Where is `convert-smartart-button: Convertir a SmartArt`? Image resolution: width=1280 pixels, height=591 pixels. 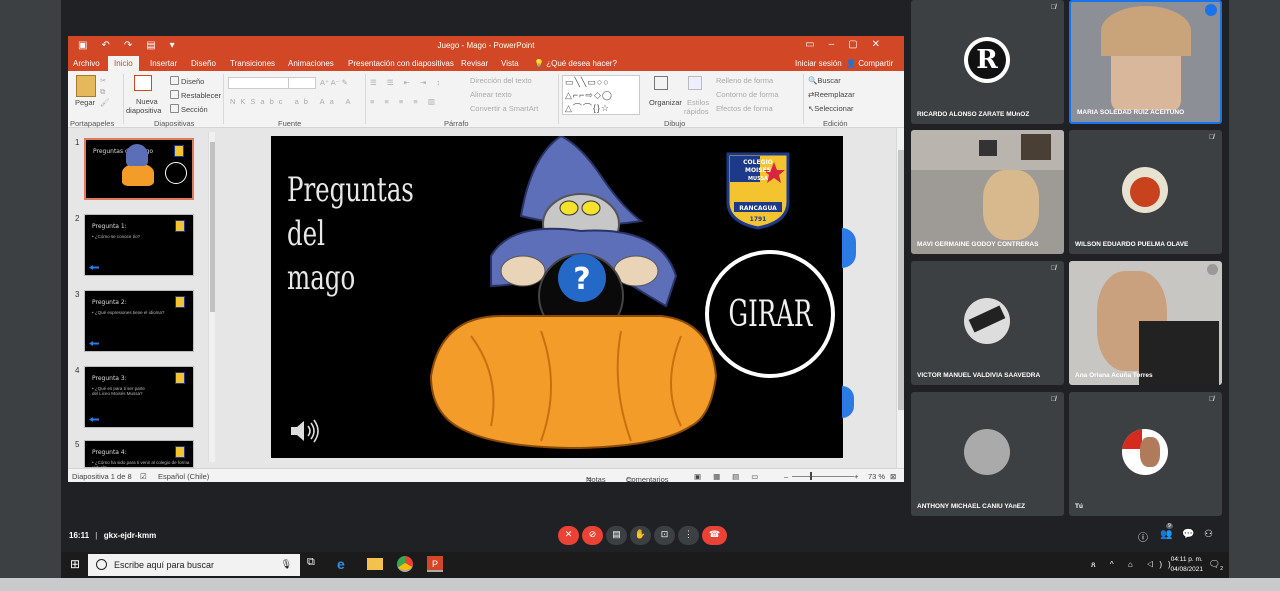
convert-smartart-button: Convertir a SmartArt is located at coordinates (504, 108).